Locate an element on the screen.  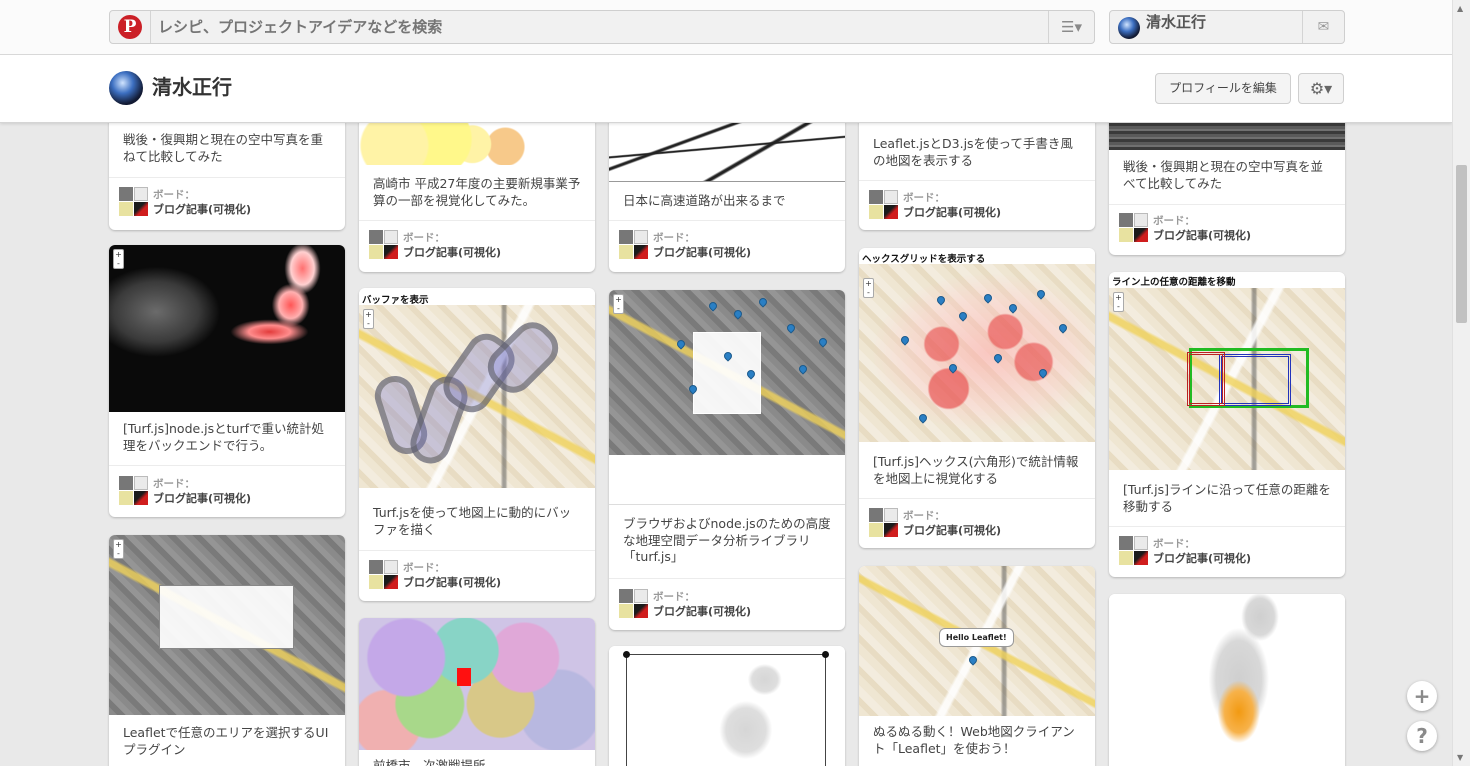
pin-description: [Turf.js]ヘックス(六角形)で統計情報を地図上に視覚化する is located at coordinates (978, 470).